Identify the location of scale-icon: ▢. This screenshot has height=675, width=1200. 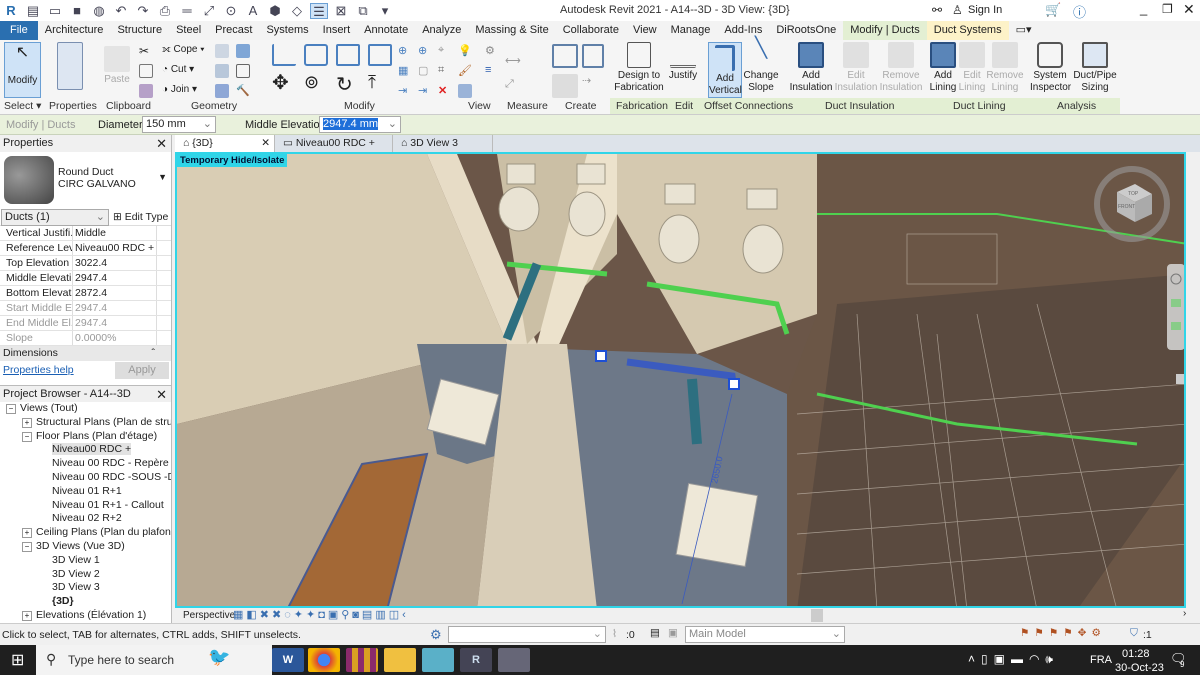
(425, 71).